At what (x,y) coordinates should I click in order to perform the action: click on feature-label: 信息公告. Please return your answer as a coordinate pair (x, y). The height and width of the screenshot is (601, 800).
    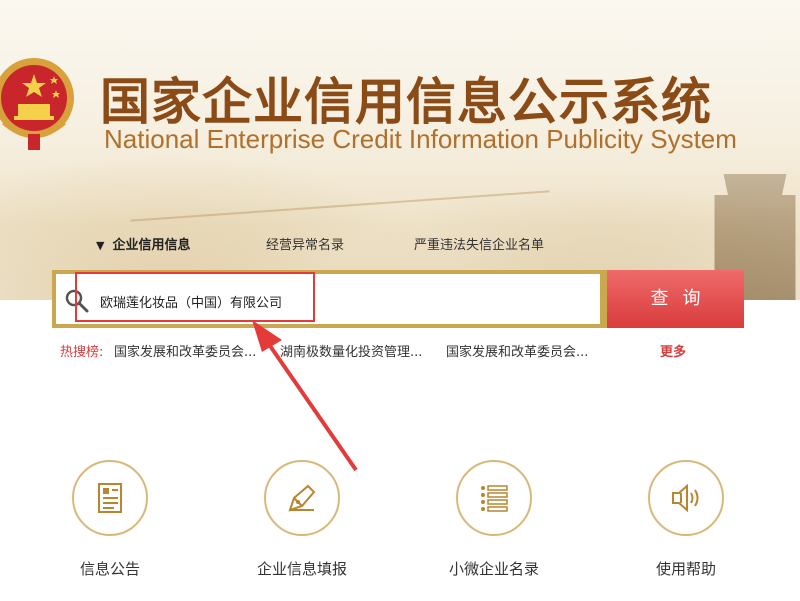
    Looking at the image, I should click on (109, 569).